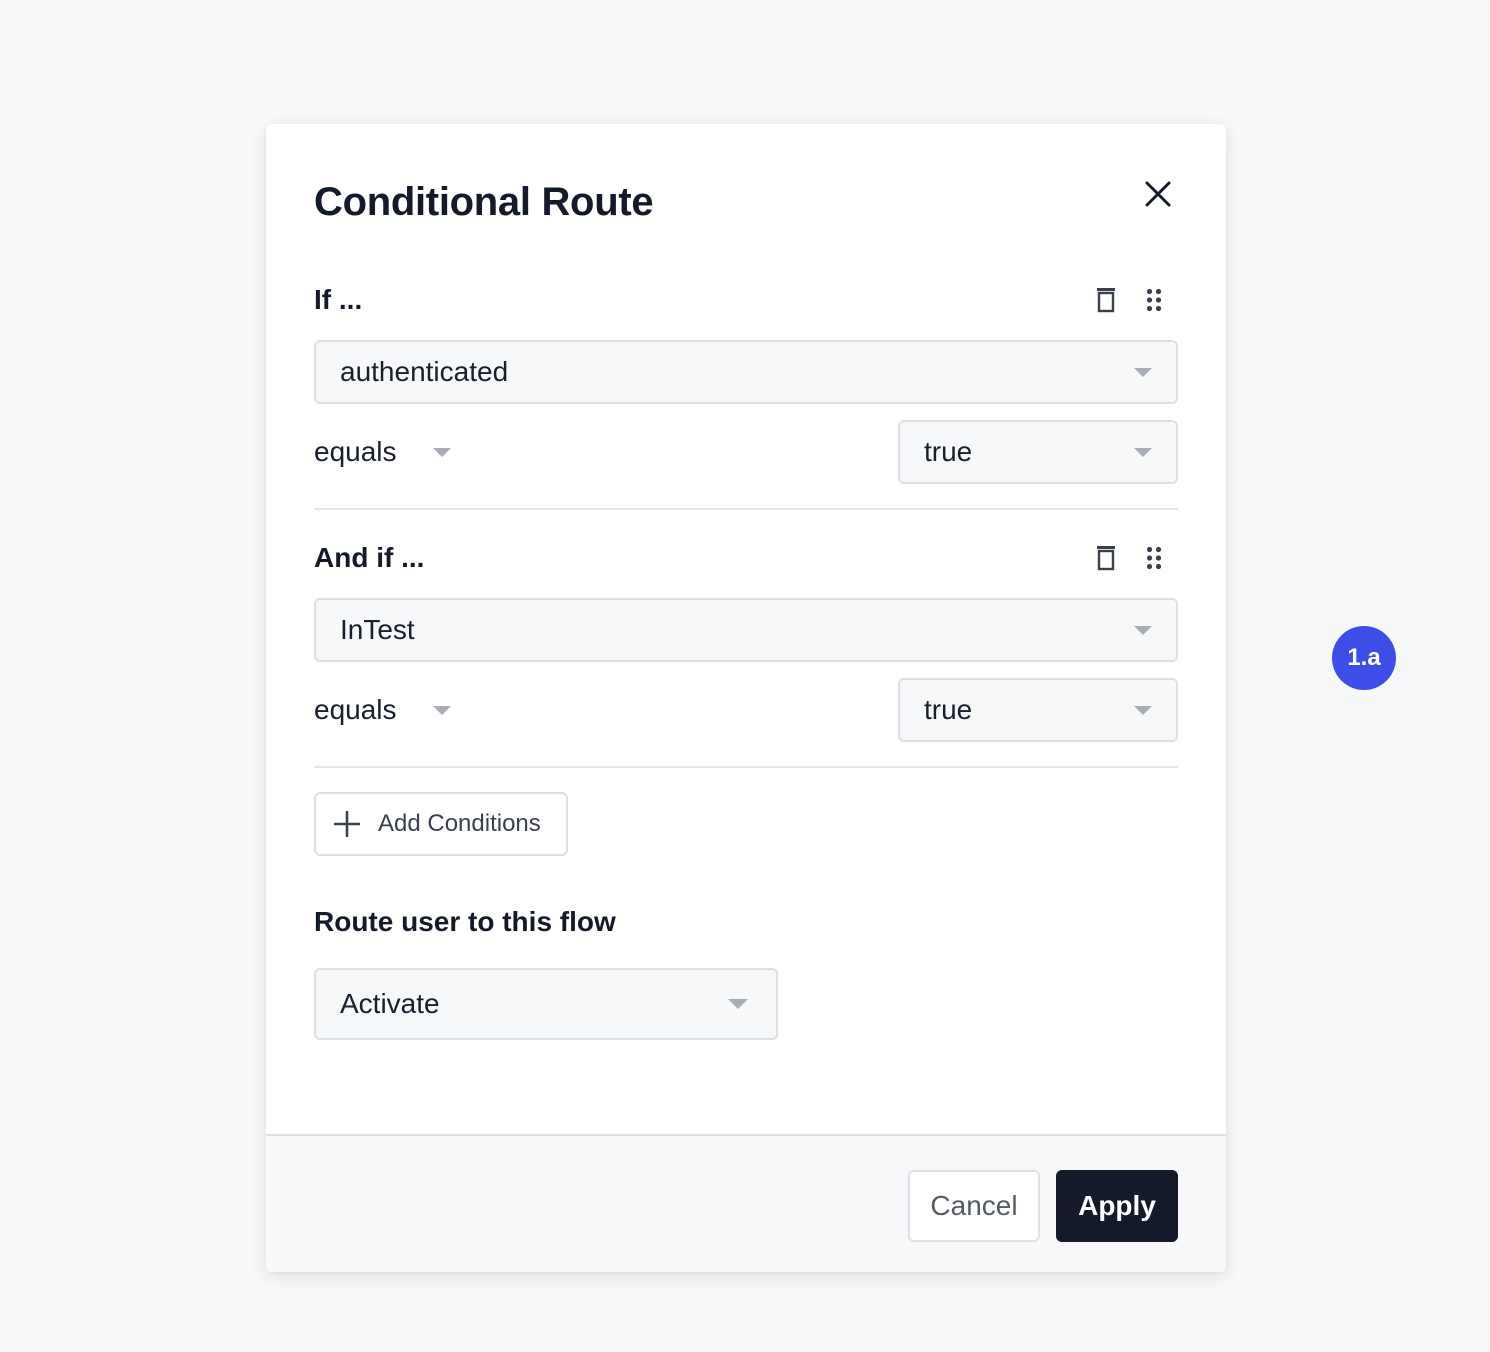 The height and width of the screenshot is (1352, 1490). I want to click on close-button, so click(1158, 194).